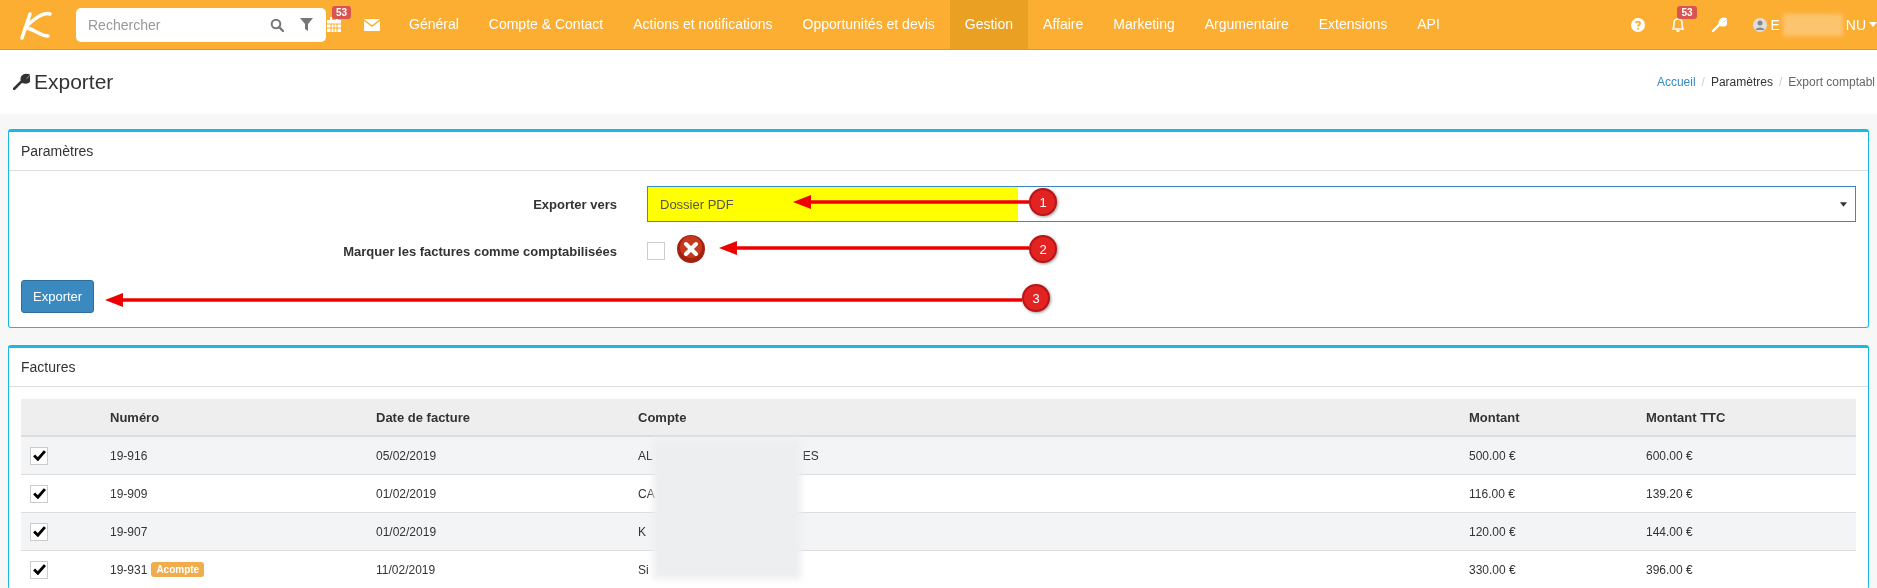 This screenshot has height=588, width=1877. Describe the element at coordinates (480, 251) in the screenshot. I see `field-label: Marquer les factures comme comptabilisées` at that location.